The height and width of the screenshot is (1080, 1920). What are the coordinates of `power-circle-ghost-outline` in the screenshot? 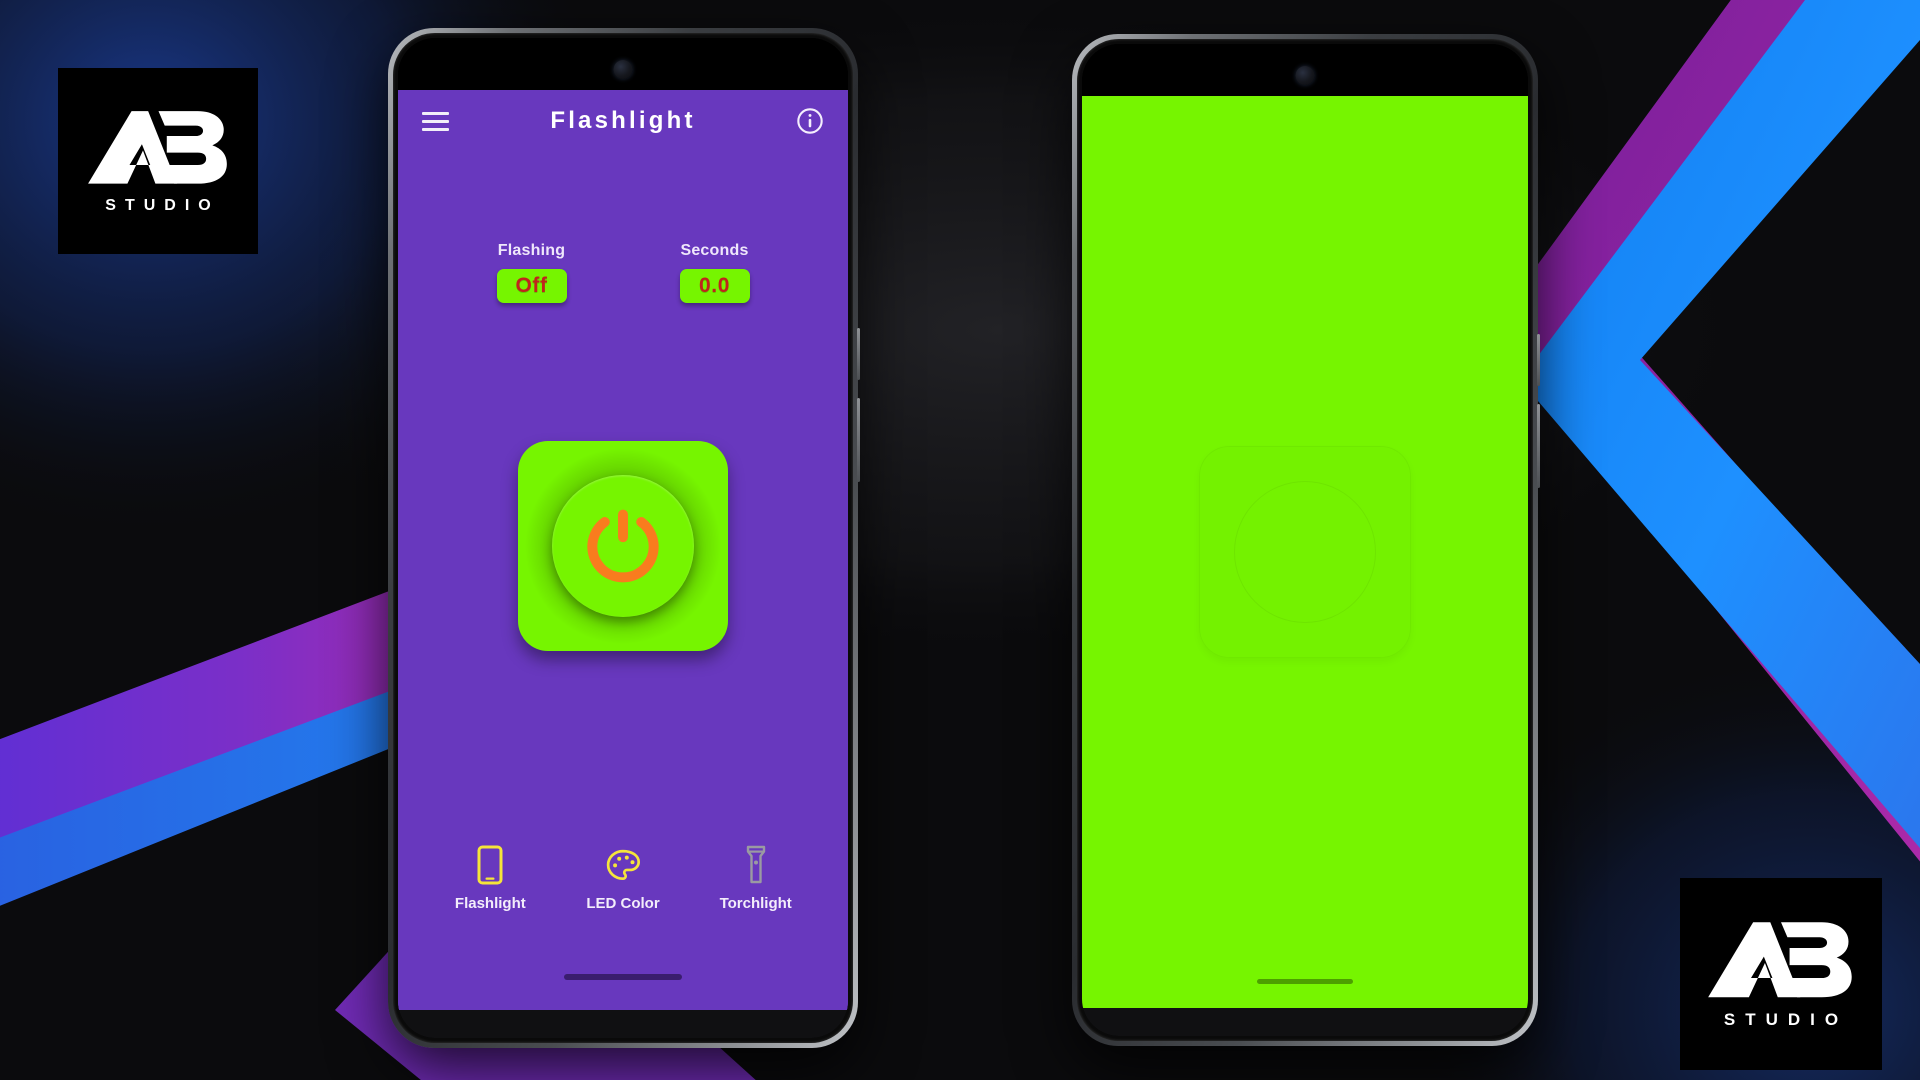 It's located at (1305, 552).